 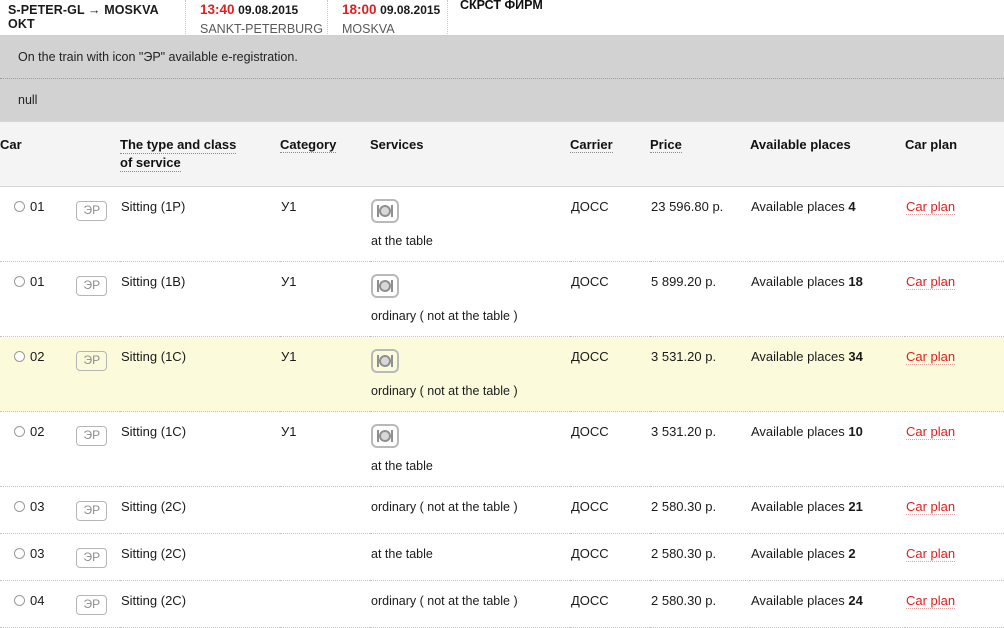 What do you see at coordinates (725, 18) in the screenshot?
I see `firm-train-label: СКРСТ ФИРМ` at bounding box center [725, 18].